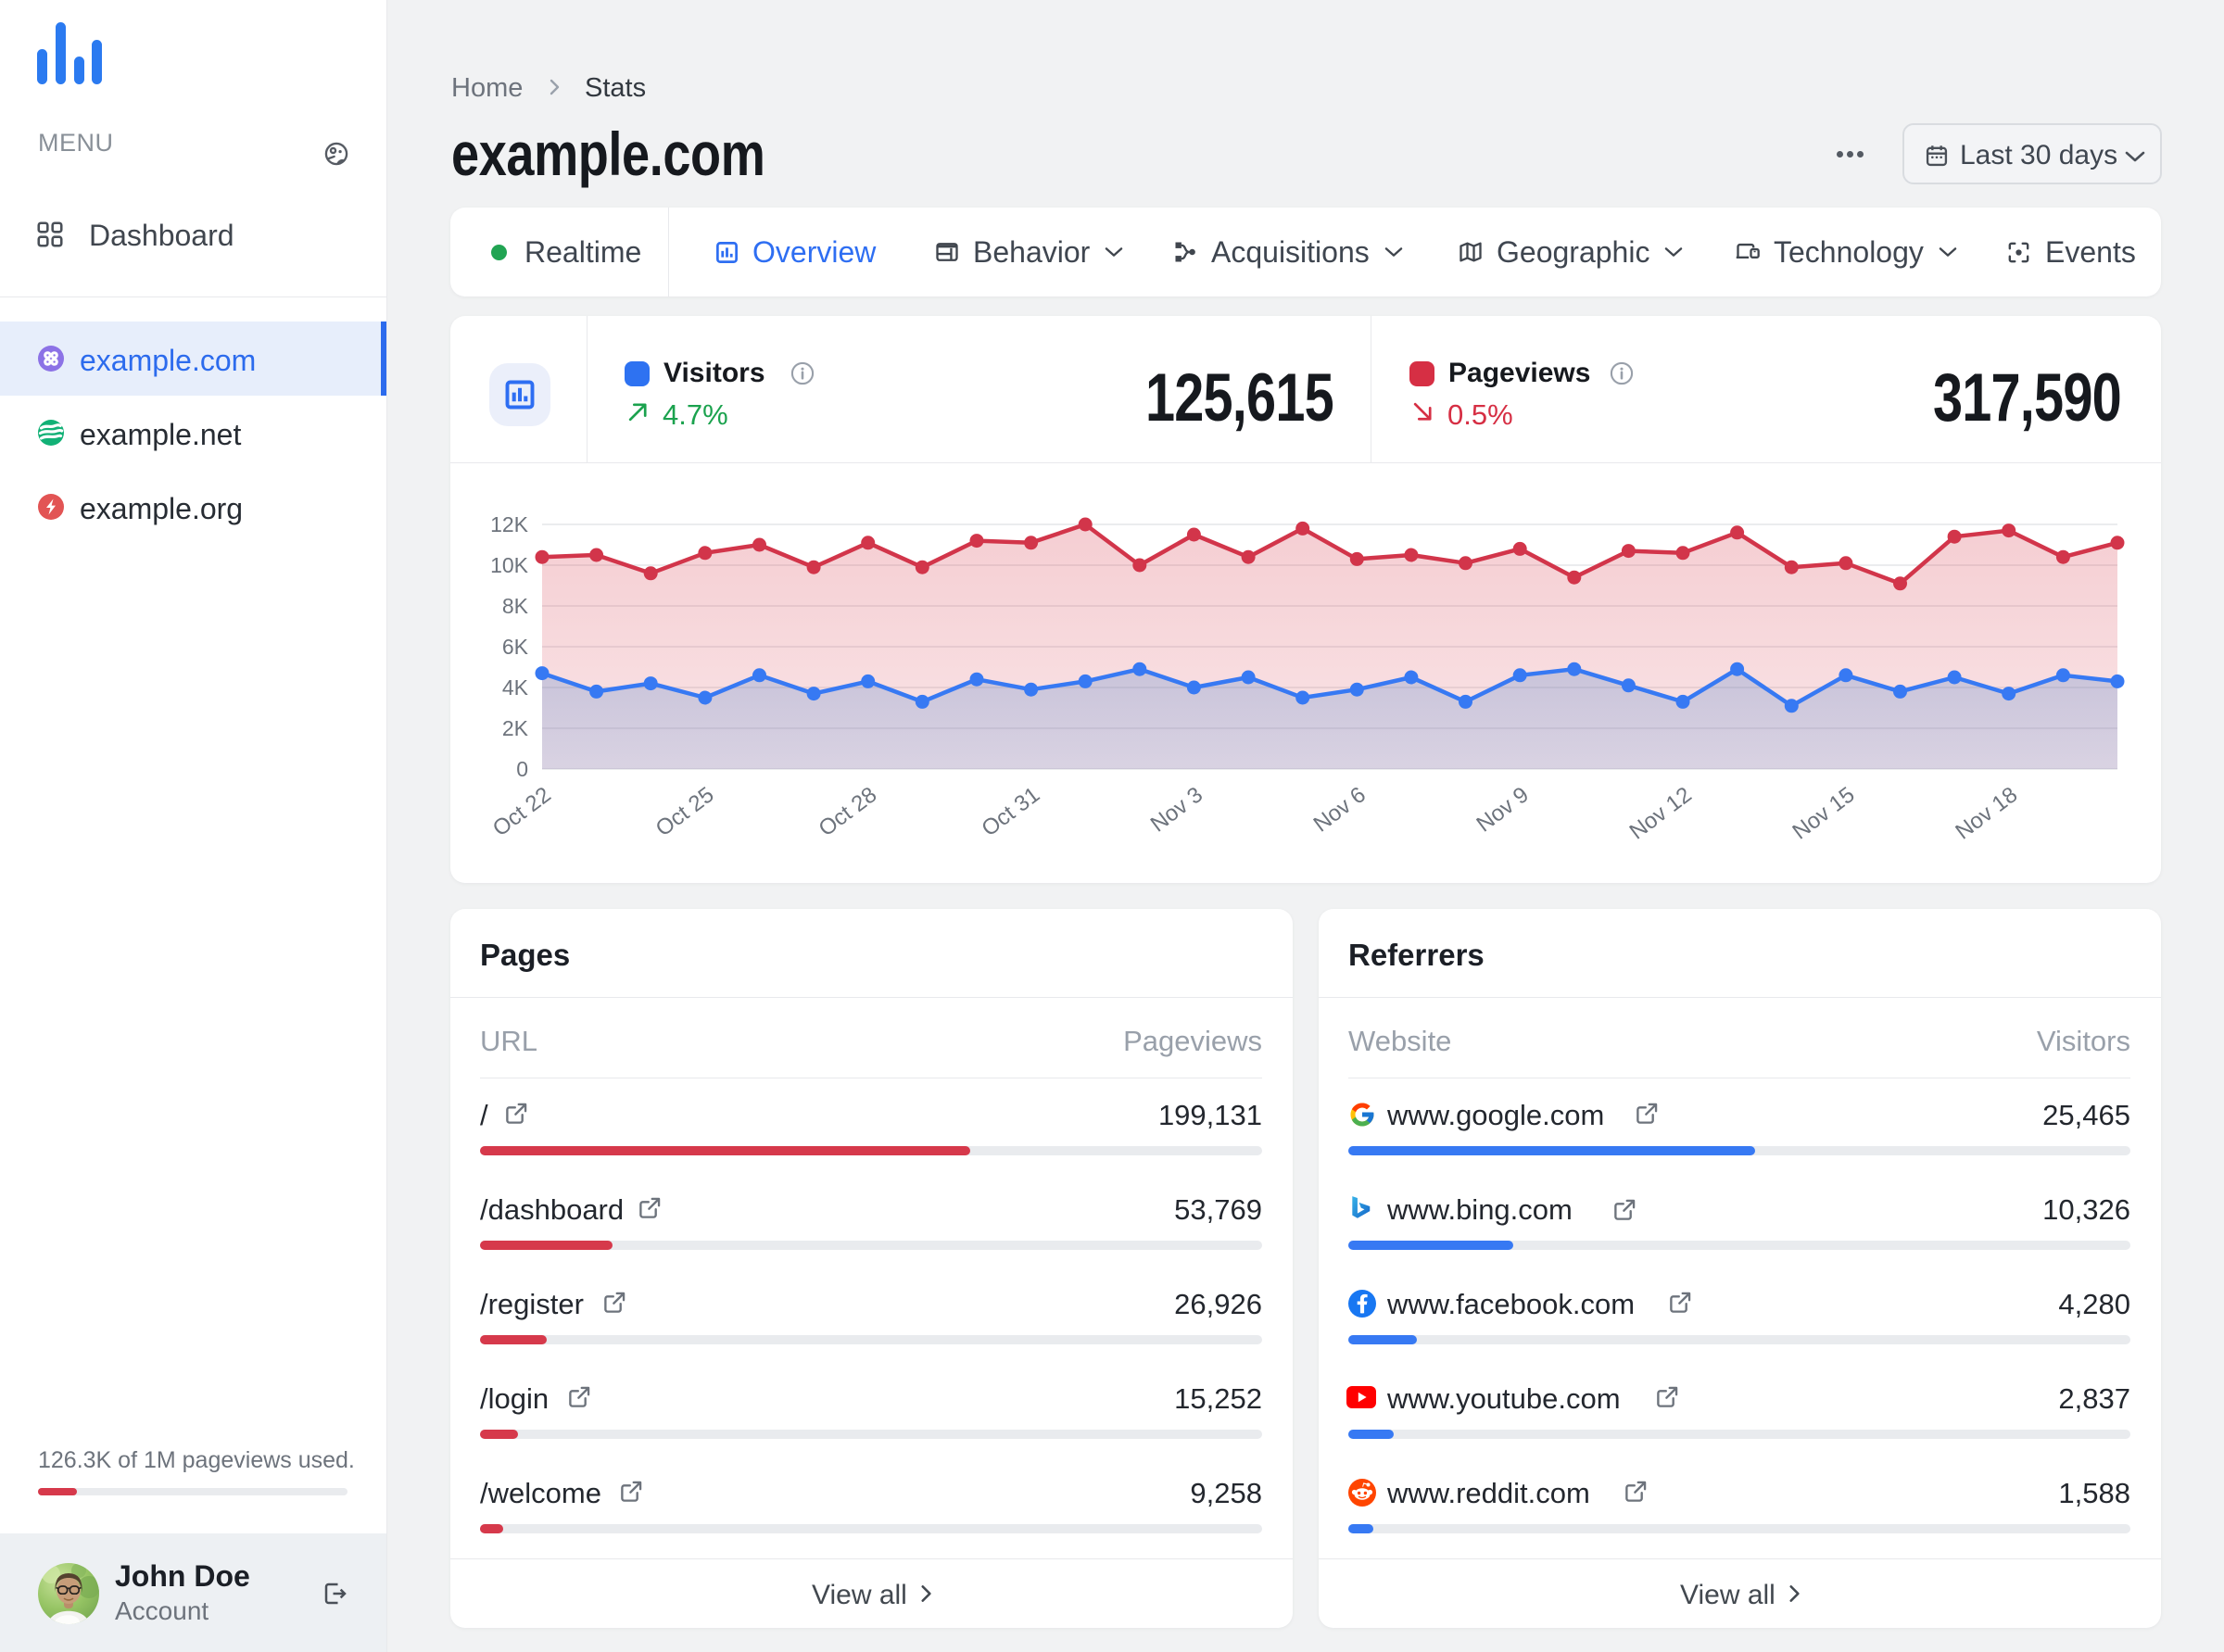  I want to click on svg-text: 12K, so click(509, 524).